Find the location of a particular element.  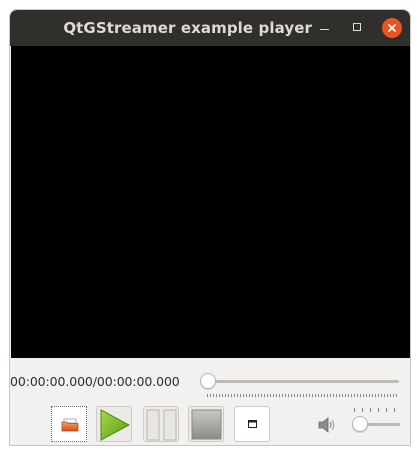

pause-icon is located at coordinates (161, 425).